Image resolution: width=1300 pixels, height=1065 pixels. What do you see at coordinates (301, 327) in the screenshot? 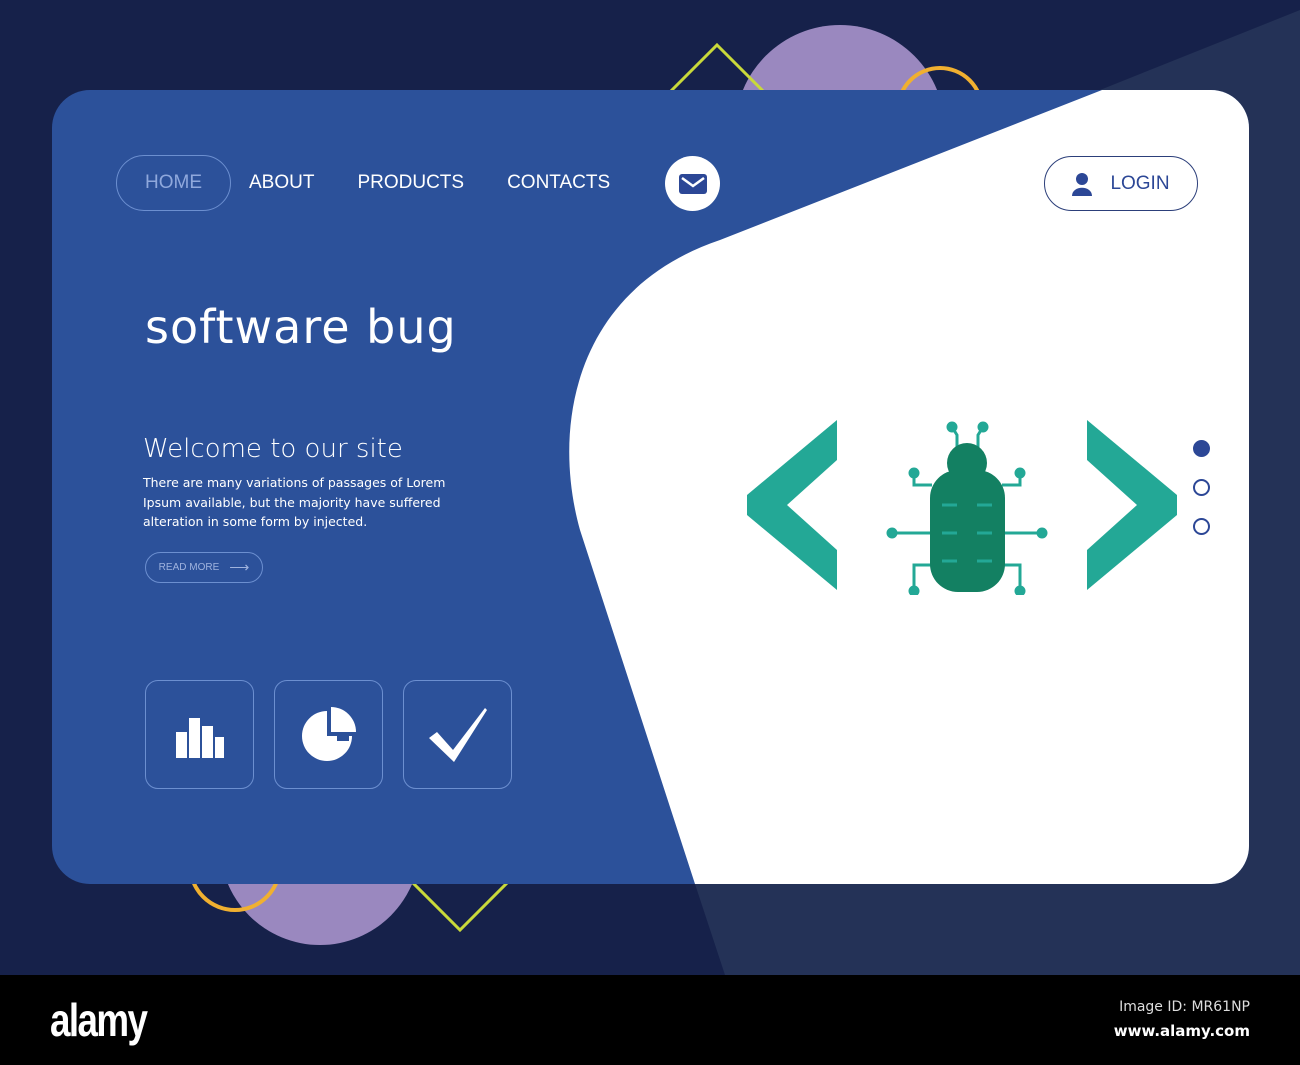
I see `page-title: software bug` at bounding box center [301, 327].